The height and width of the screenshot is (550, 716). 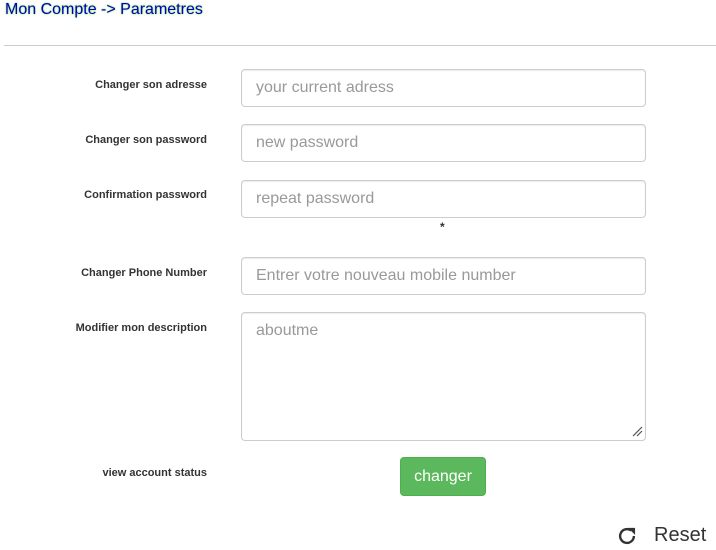 What do you see at coordinates (144, 273) in the screenshot?
I see `phone-label: Changer Phone Number` at bounding box center [144, 273].